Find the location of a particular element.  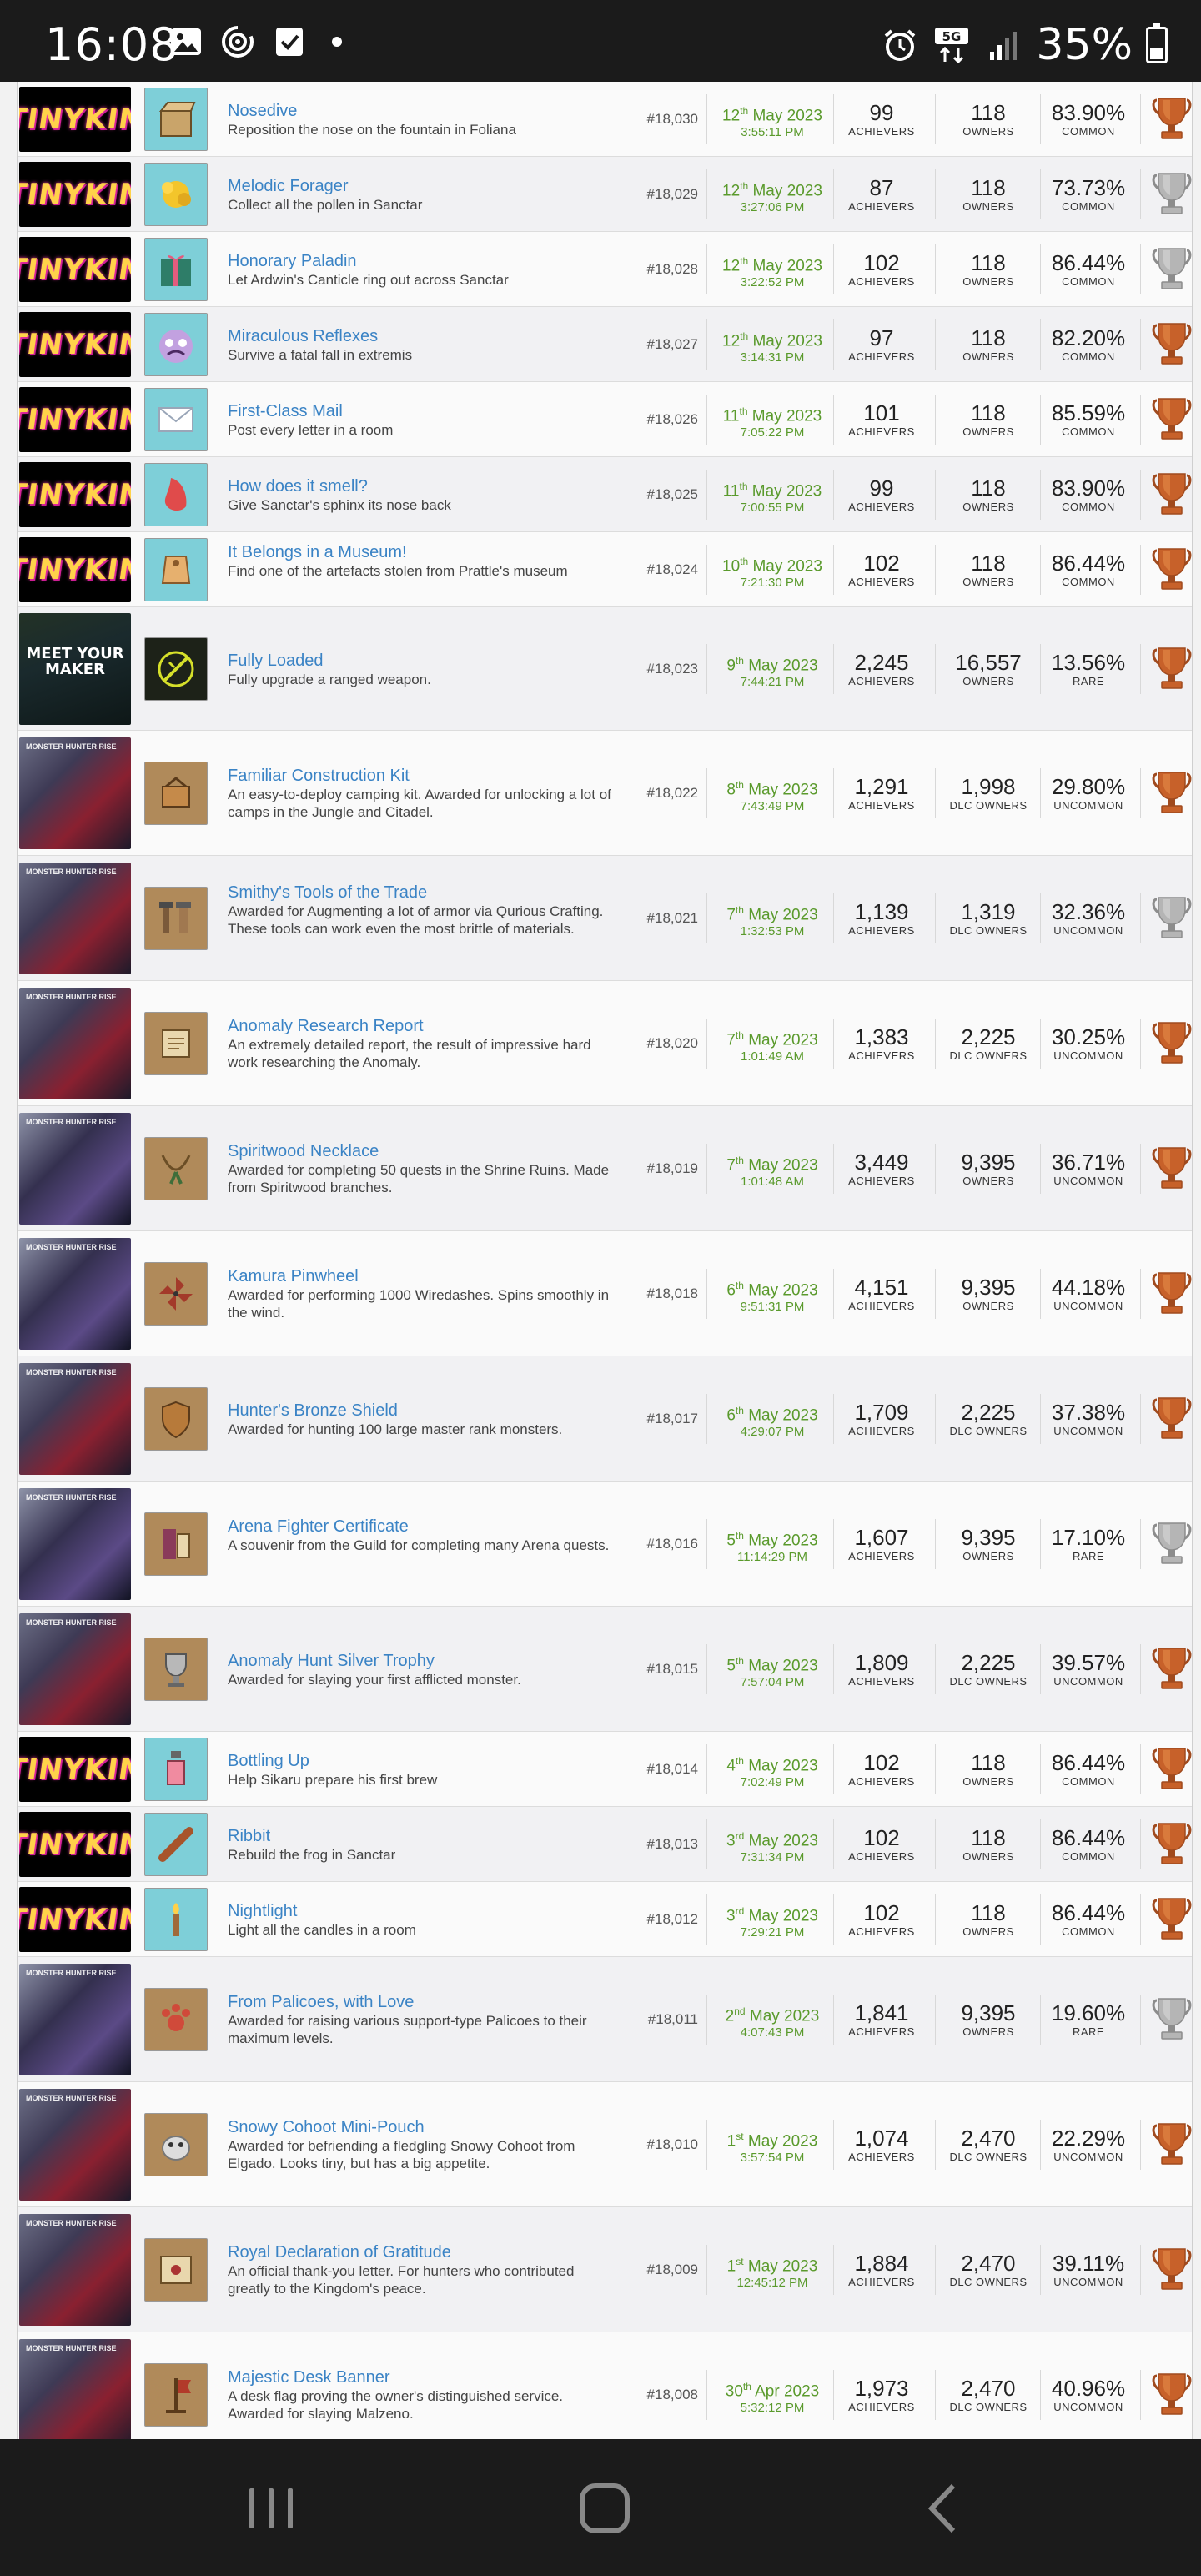

achievement-title-link: Melodic Forager is located at coordinates (424, 186).